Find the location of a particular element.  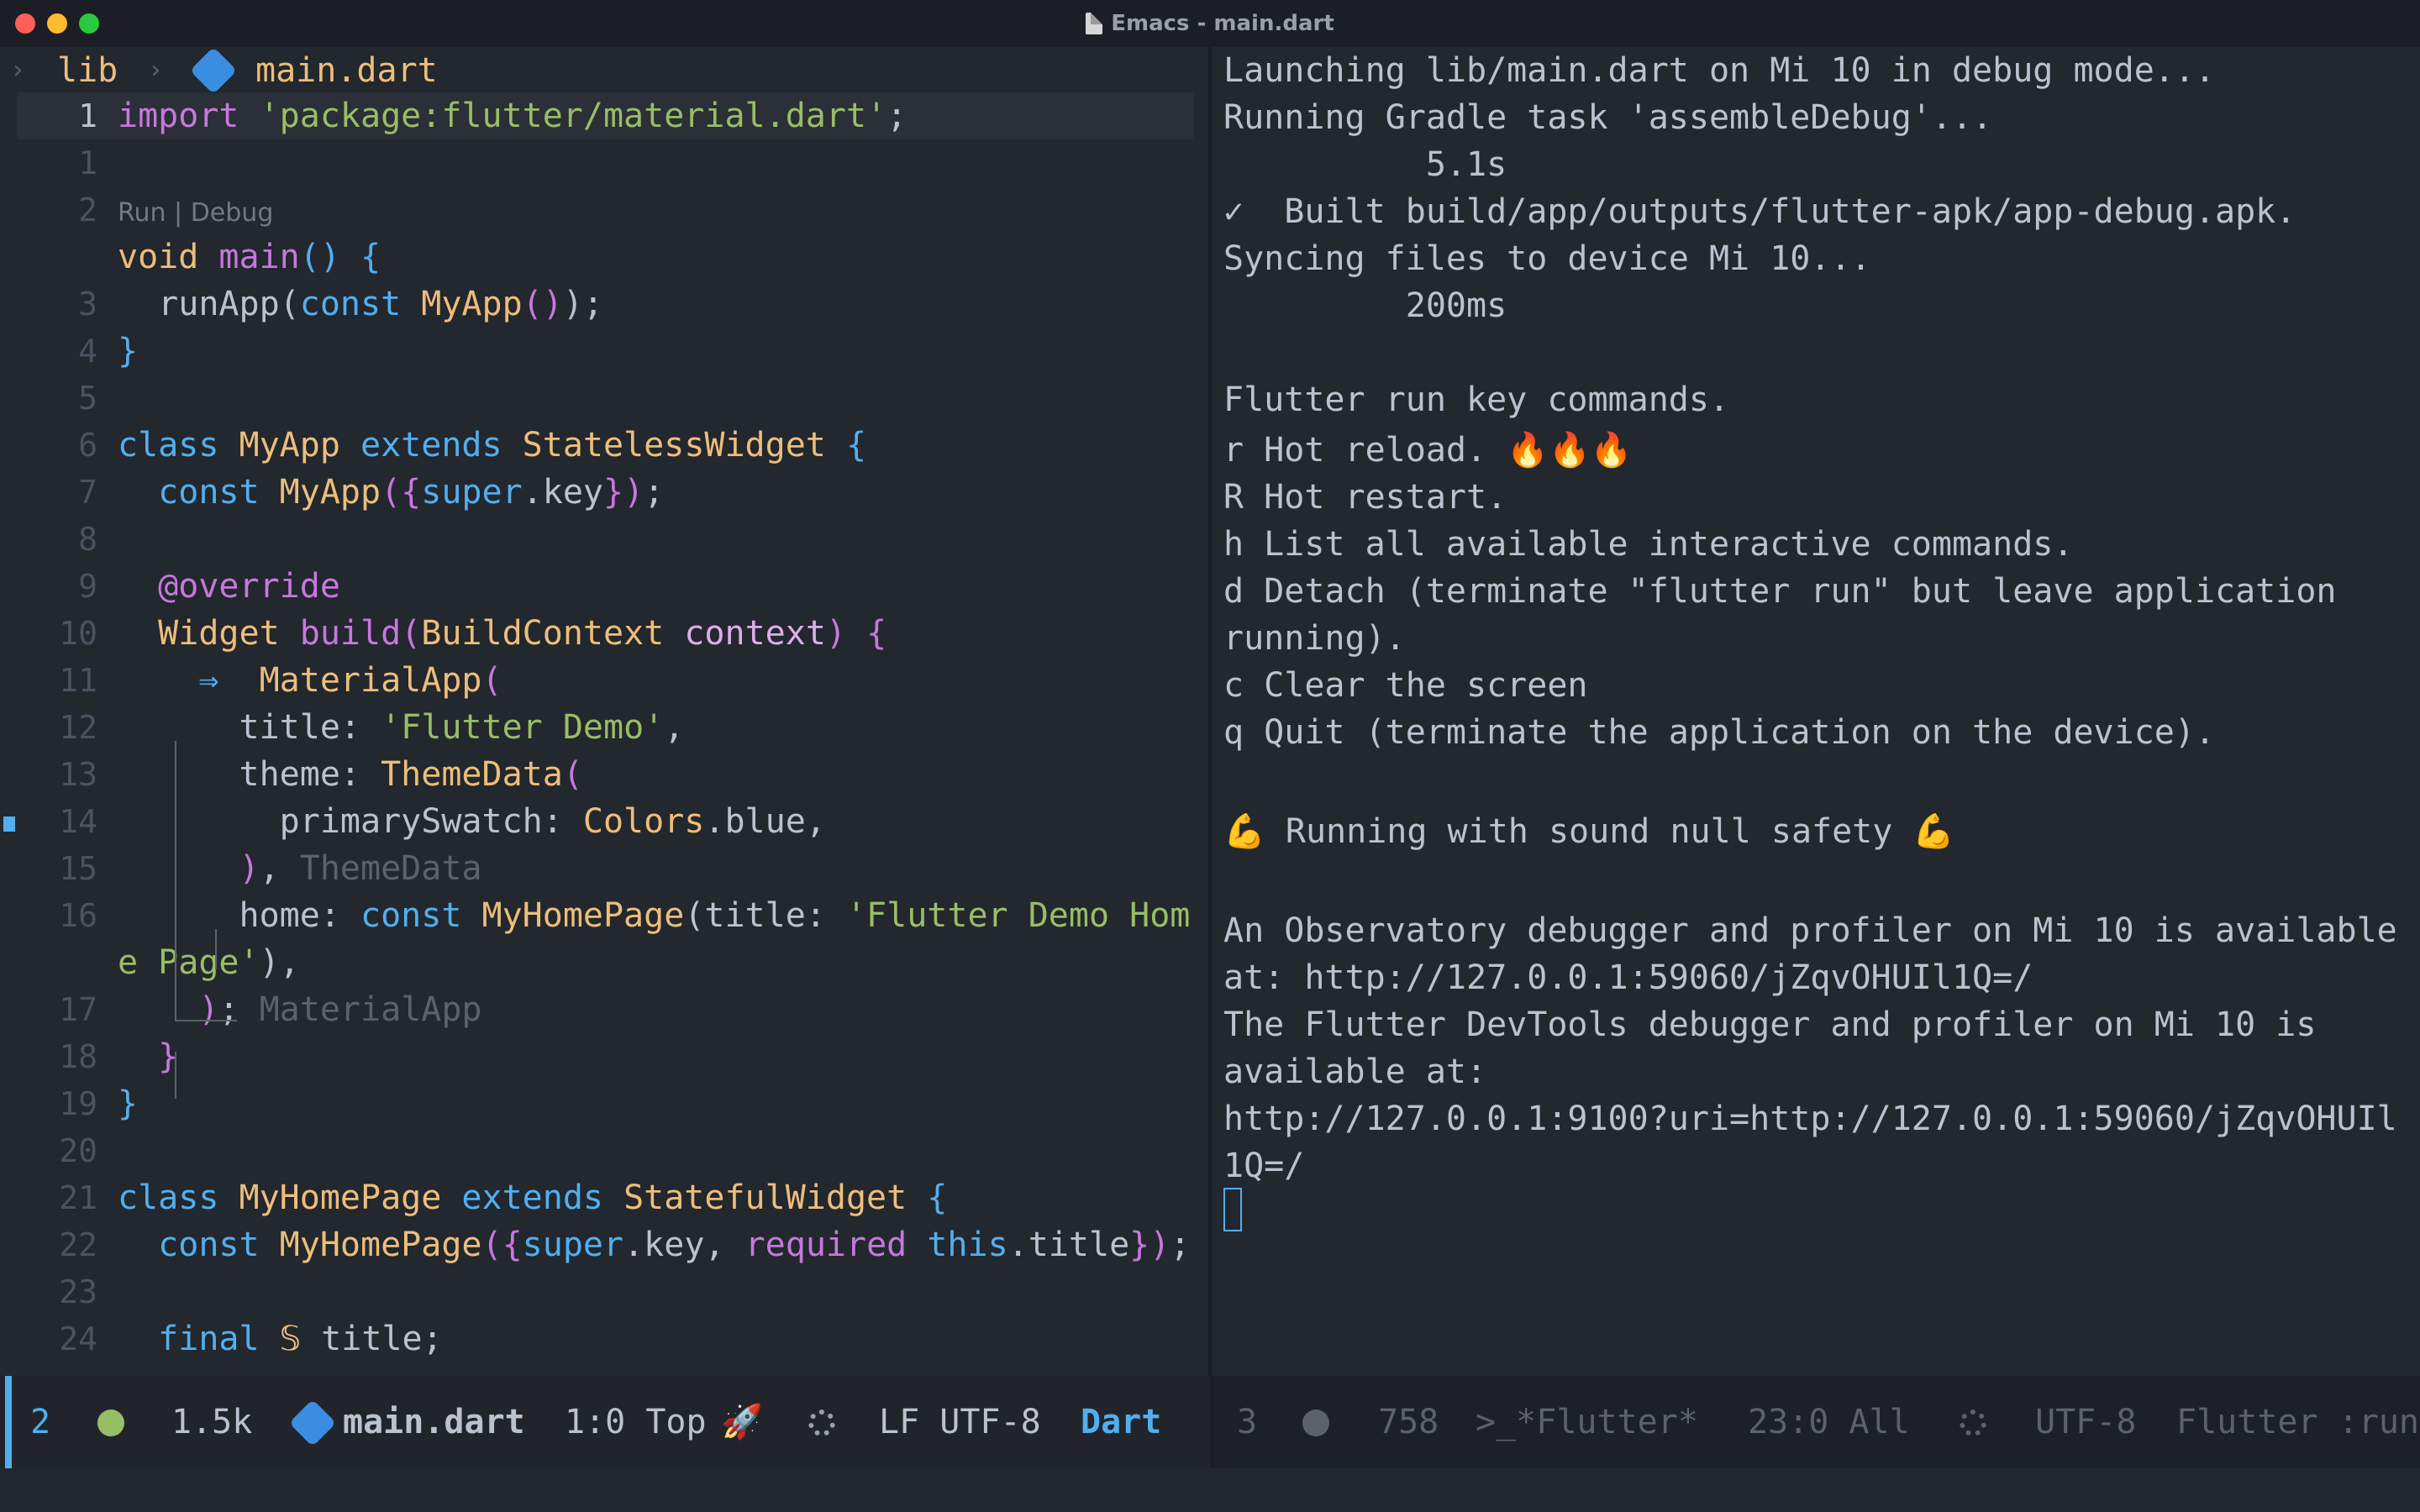

encoding: LF UTF-8 is located at coordinates (960, 1422).